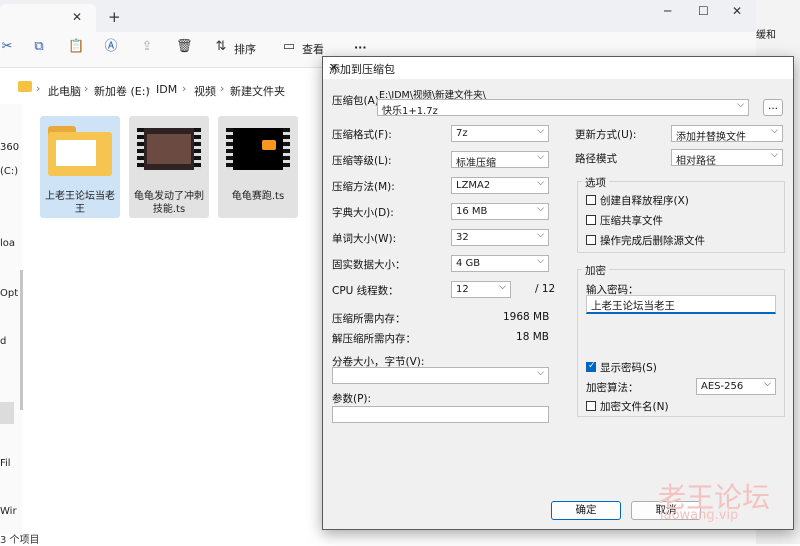  What do you see at coordinates (360, 47) in the screenshot?
I see `more-button: ···` at bounding box center [360, 47].